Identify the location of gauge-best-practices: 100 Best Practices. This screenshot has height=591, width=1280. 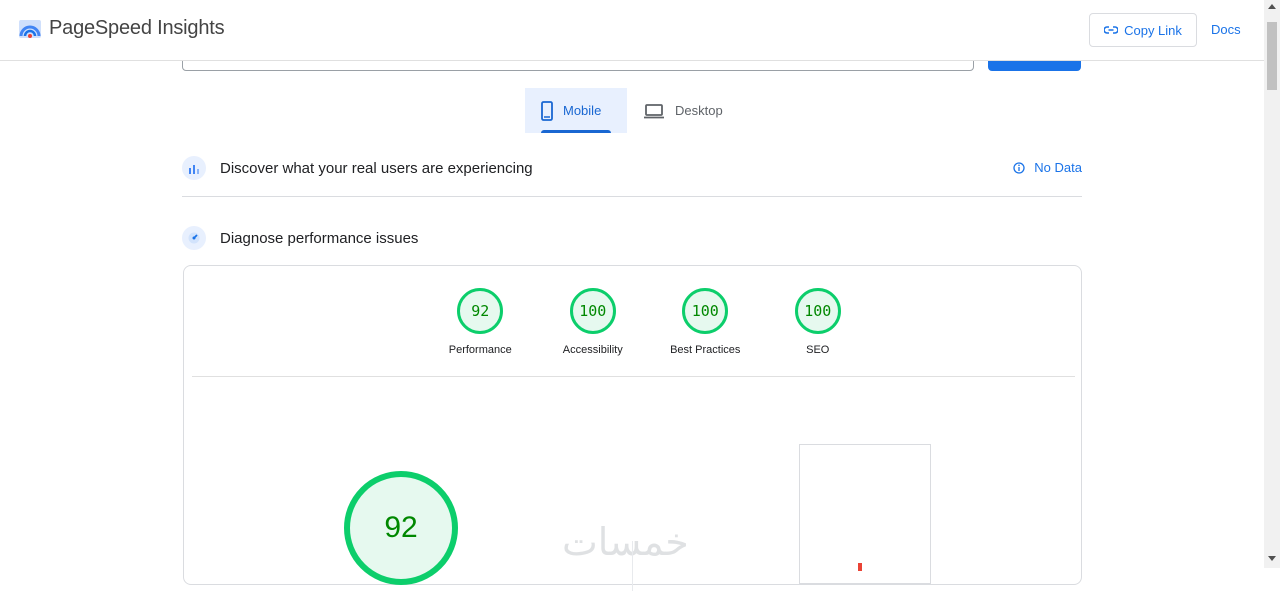
(705, 322).